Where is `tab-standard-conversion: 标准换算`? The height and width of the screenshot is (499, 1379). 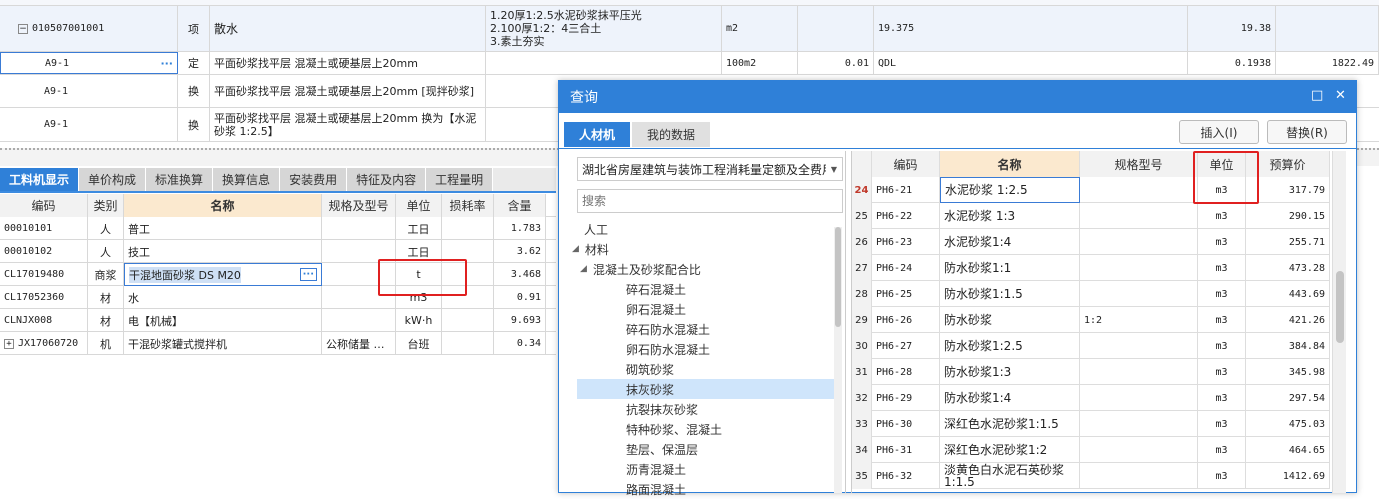 tab-standard-conversion: 标准换算 is located at coordinates (180, 179).